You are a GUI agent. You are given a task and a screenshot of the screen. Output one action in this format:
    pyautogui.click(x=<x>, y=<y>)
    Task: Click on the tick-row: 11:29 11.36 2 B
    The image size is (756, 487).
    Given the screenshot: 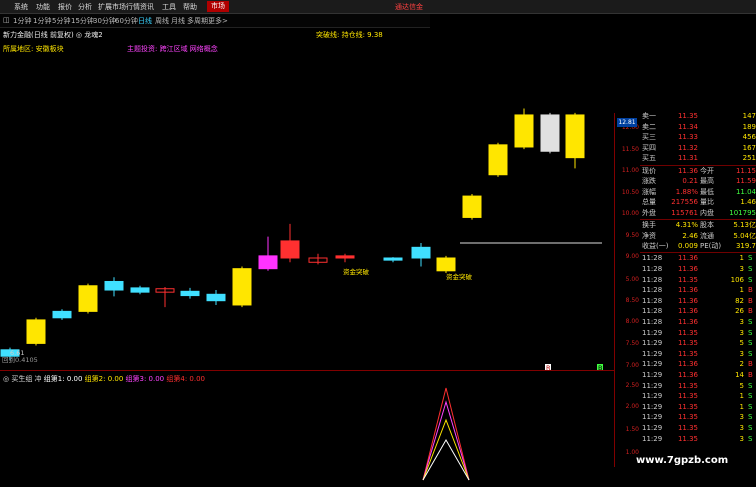 What is the action you would take?
    pyautogui.click(x=698, y=364)
    